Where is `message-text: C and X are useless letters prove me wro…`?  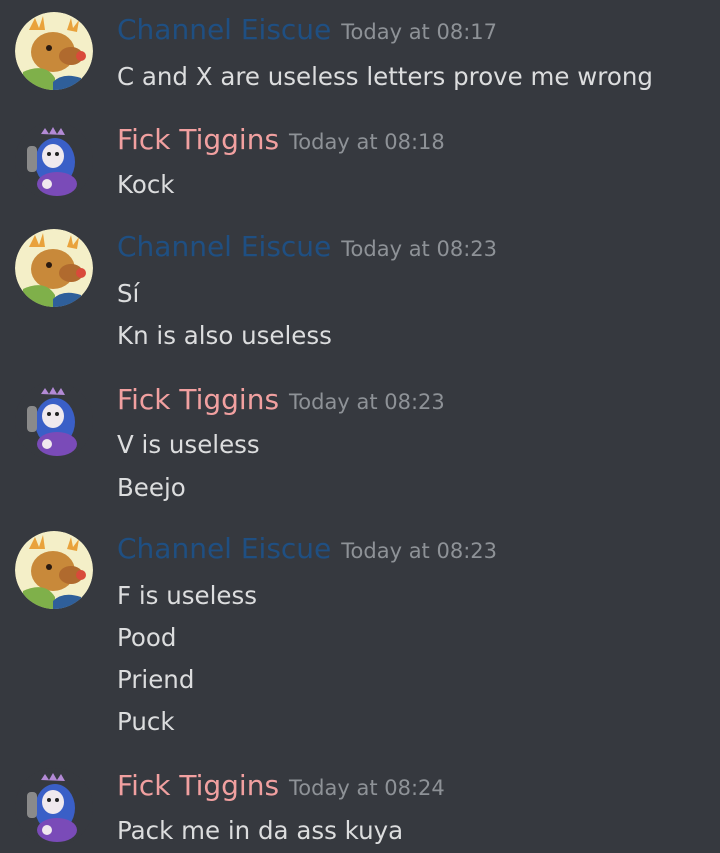 message-text: C and X are useless letters prove me wro… is located at coordinates (385, 76).